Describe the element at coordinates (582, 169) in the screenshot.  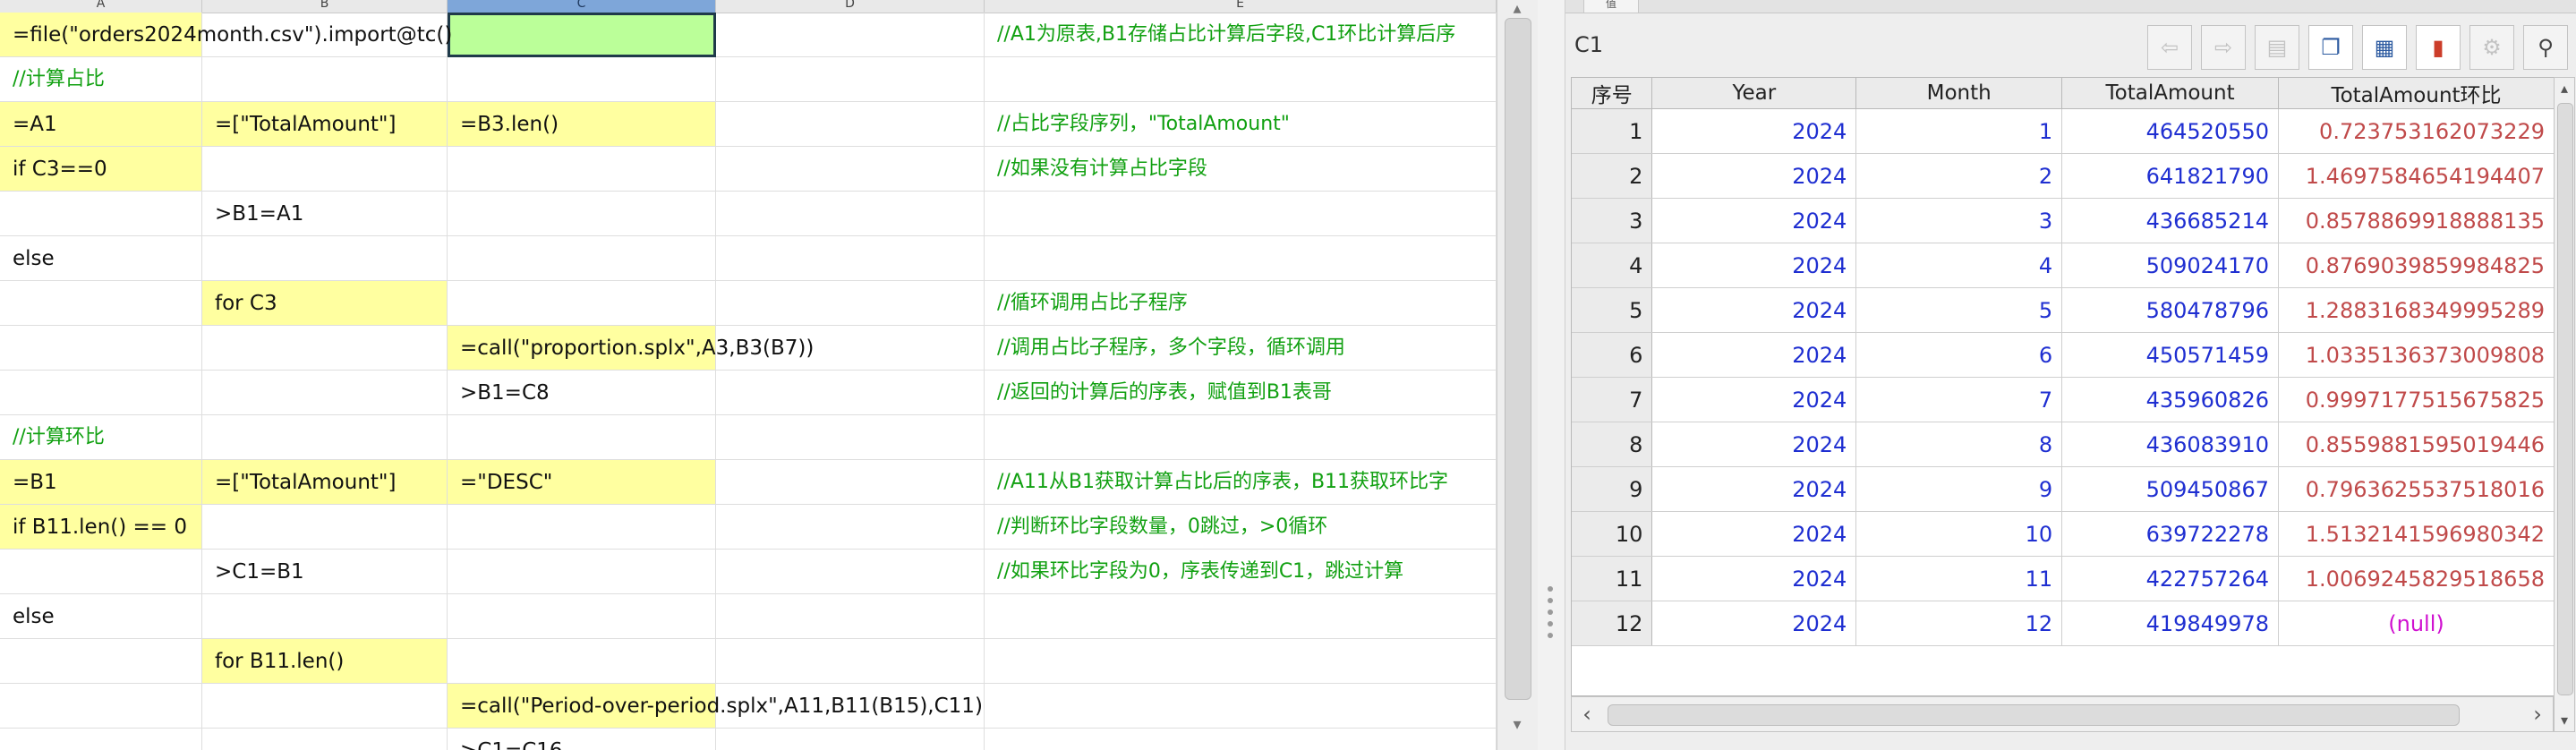
I see `cell-c4` at that location.